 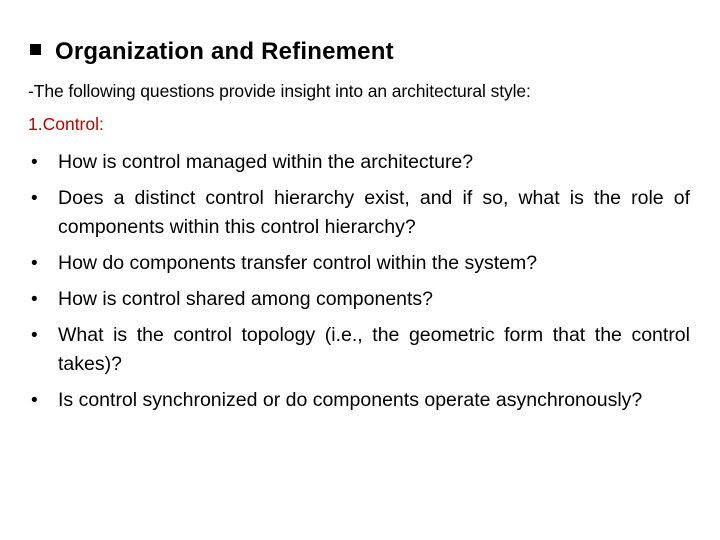 I want to click on section-label: 1.Control:, so click(x=66, y=124).